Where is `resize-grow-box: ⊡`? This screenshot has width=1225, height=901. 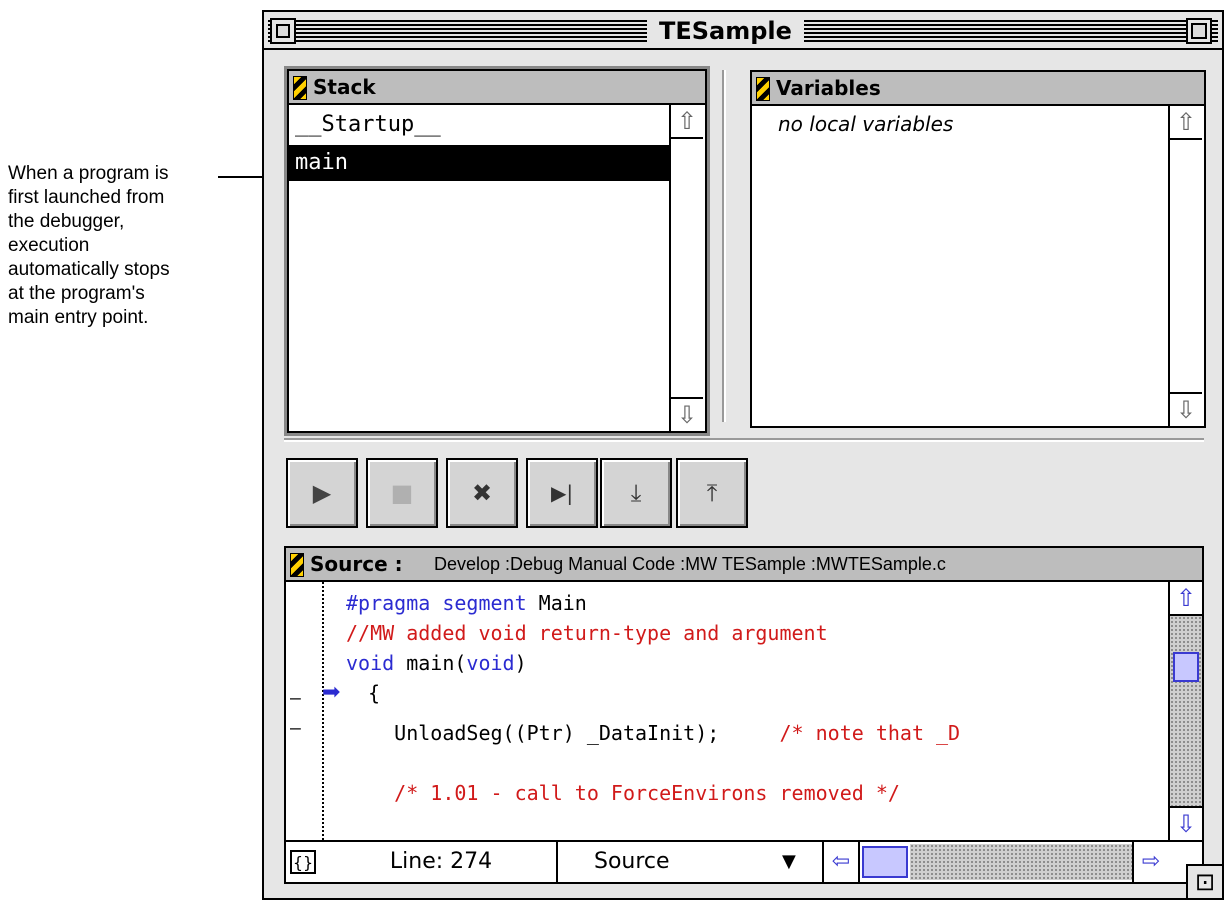 resize-grow-box: ⊡ is located at coordinates (1204, 881).